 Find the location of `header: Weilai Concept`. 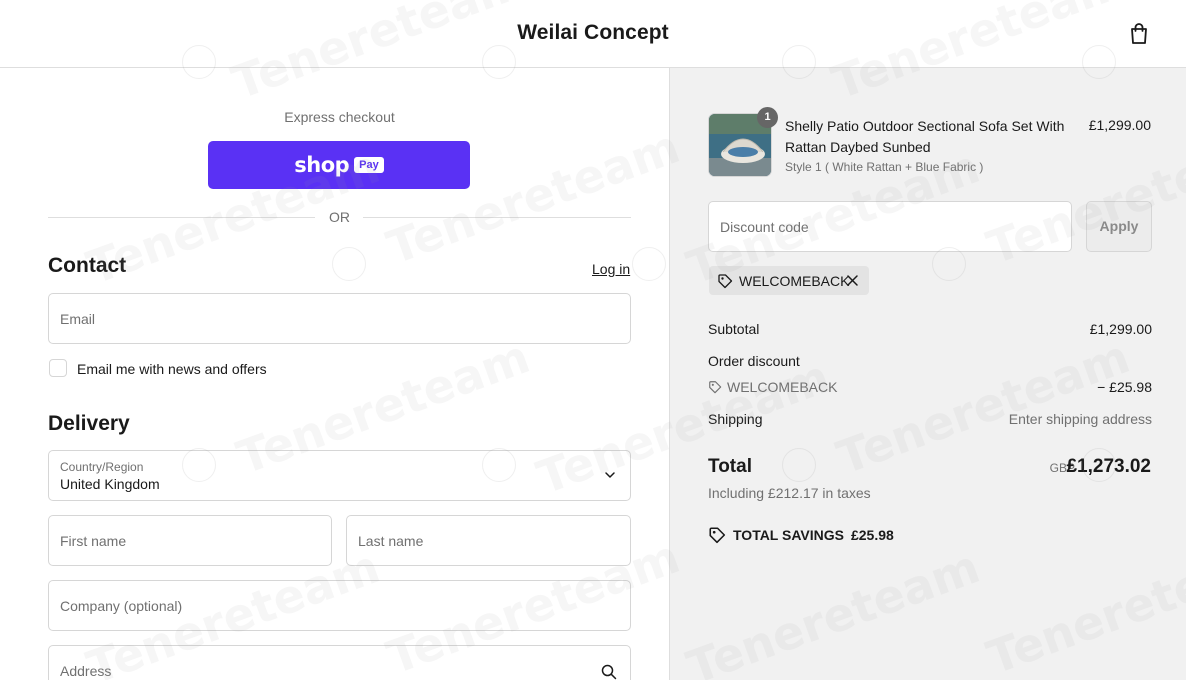

header: Weilai Concept is located at coordinates (593, 34).